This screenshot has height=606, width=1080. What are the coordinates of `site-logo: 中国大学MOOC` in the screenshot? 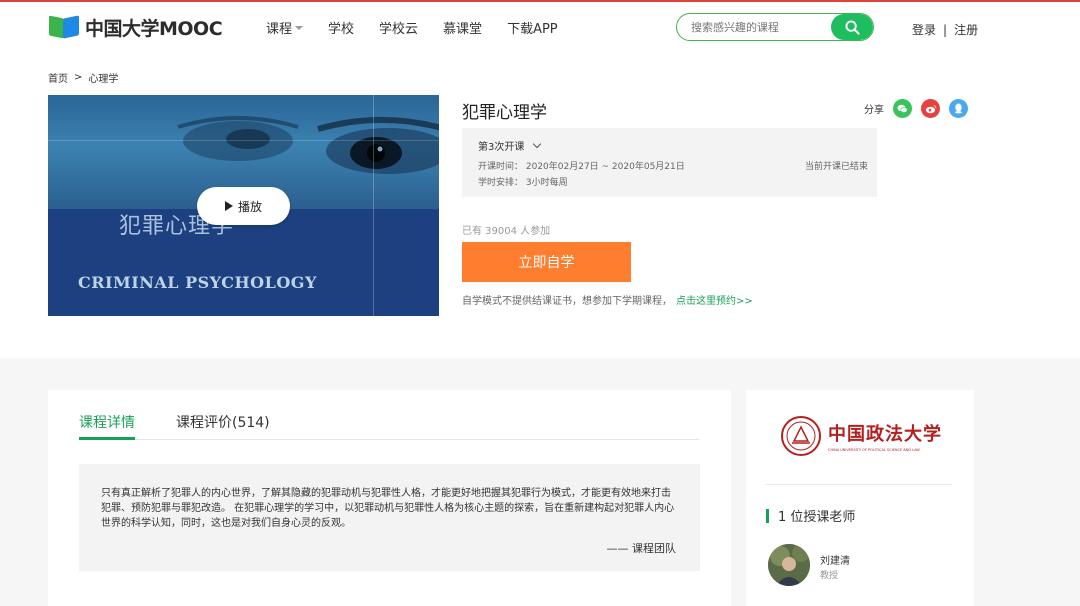 It's located at (136, 27).